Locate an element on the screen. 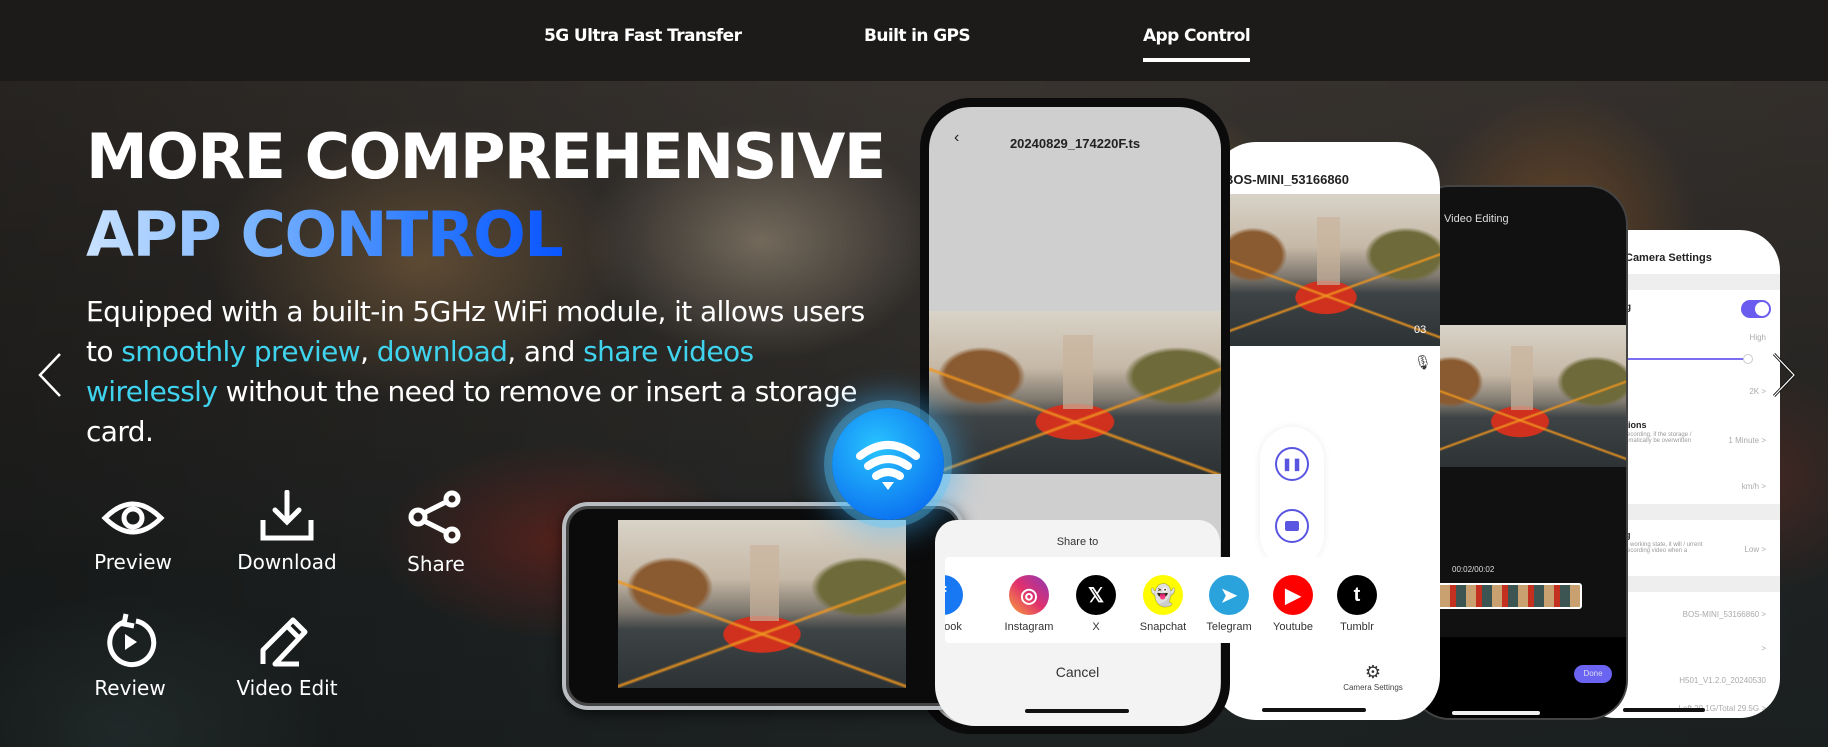 Image resolution: width=1828 pixels, height=747 pixels. share-label: X is located at coordinates (1096, 627).